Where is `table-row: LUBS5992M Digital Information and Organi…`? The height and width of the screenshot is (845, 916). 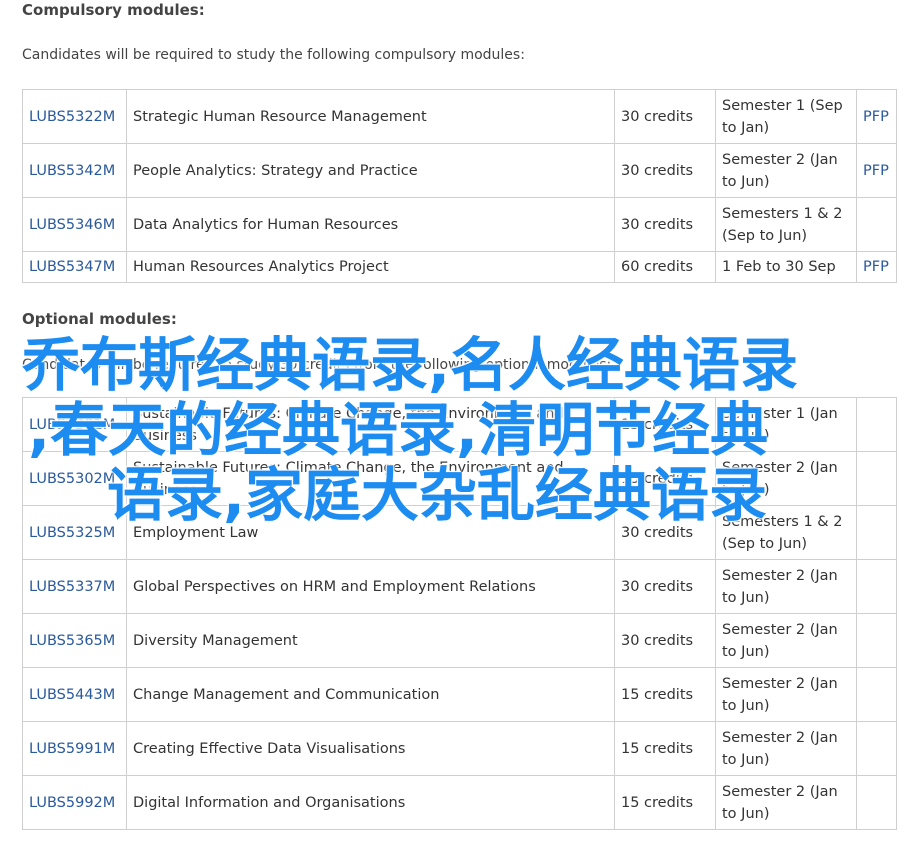 table-row: LUBS5992M Digital Information and Organi… is located at coordinates (459, 802).